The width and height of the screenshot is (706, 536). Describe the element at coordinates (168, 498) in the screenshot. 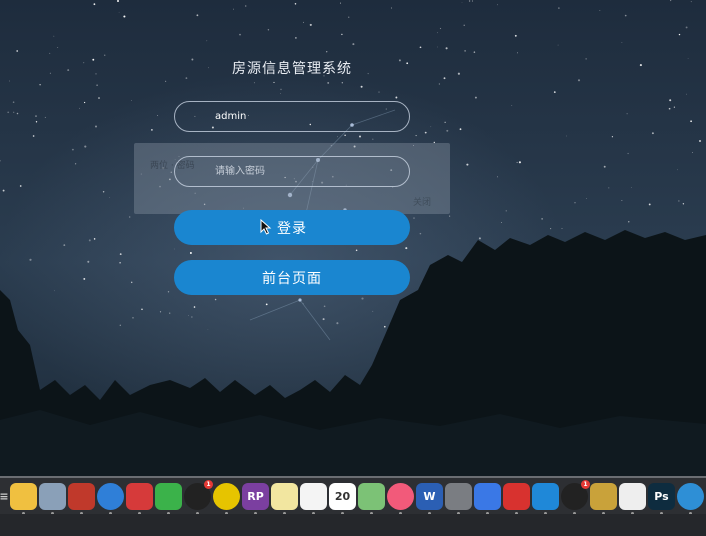

I see `dock-wechat-icon` at that location.